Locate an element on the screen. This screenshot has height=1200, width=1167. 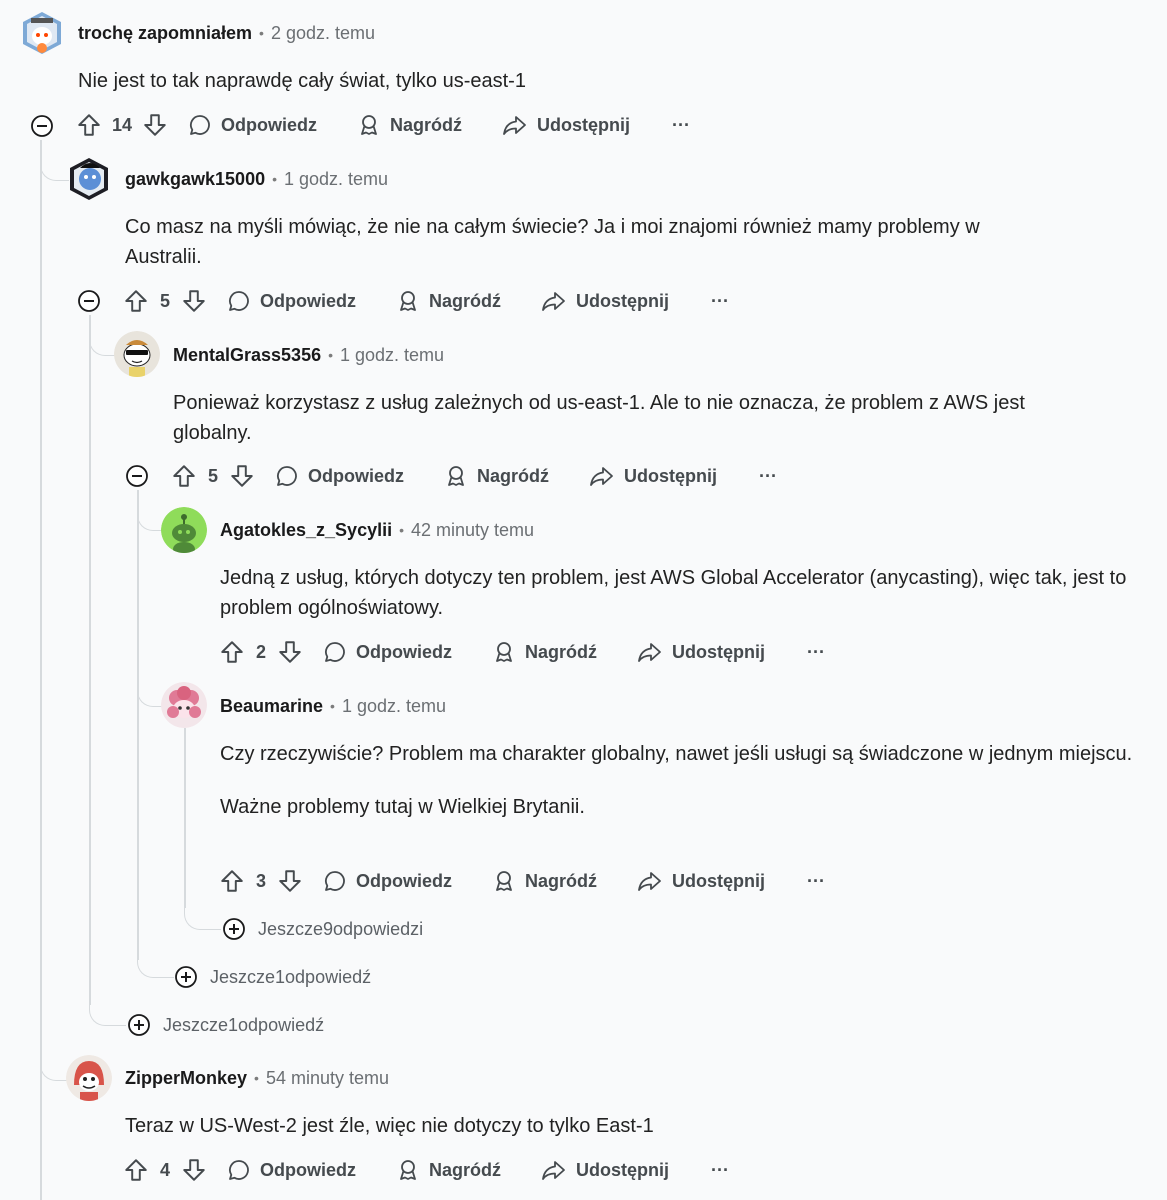
timestamp: 42 minuty temu is located at coordinates (472, 530).